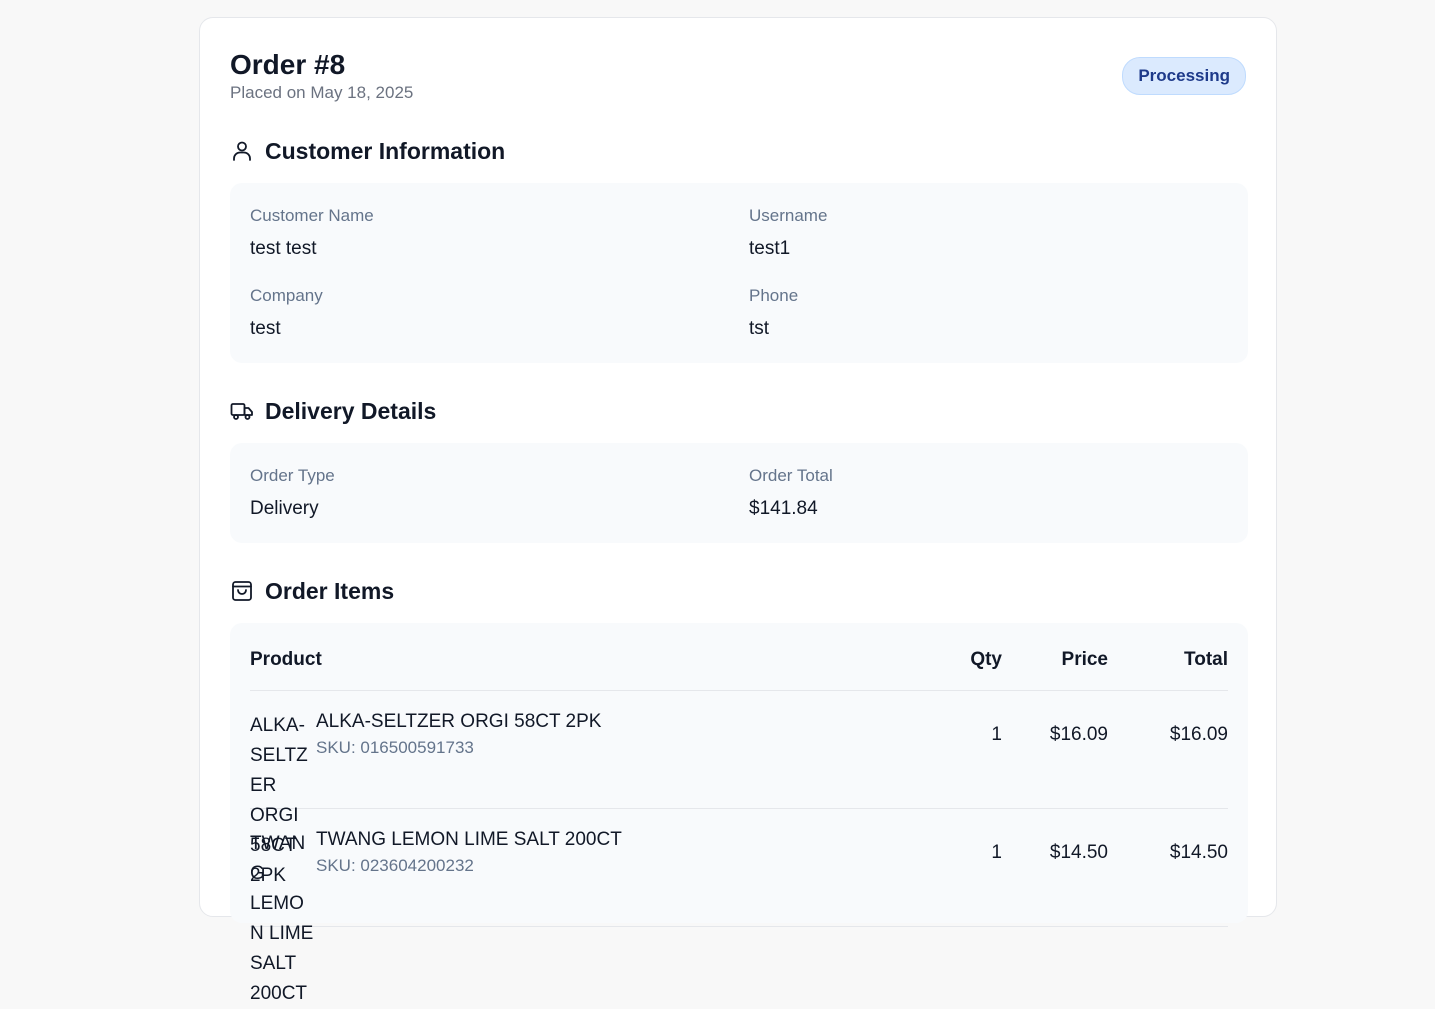 Image resolution: width=1435 pixels, height=1009 pixels. I want to click on order-type-field: Order Type Delivery, so click(292, 493).